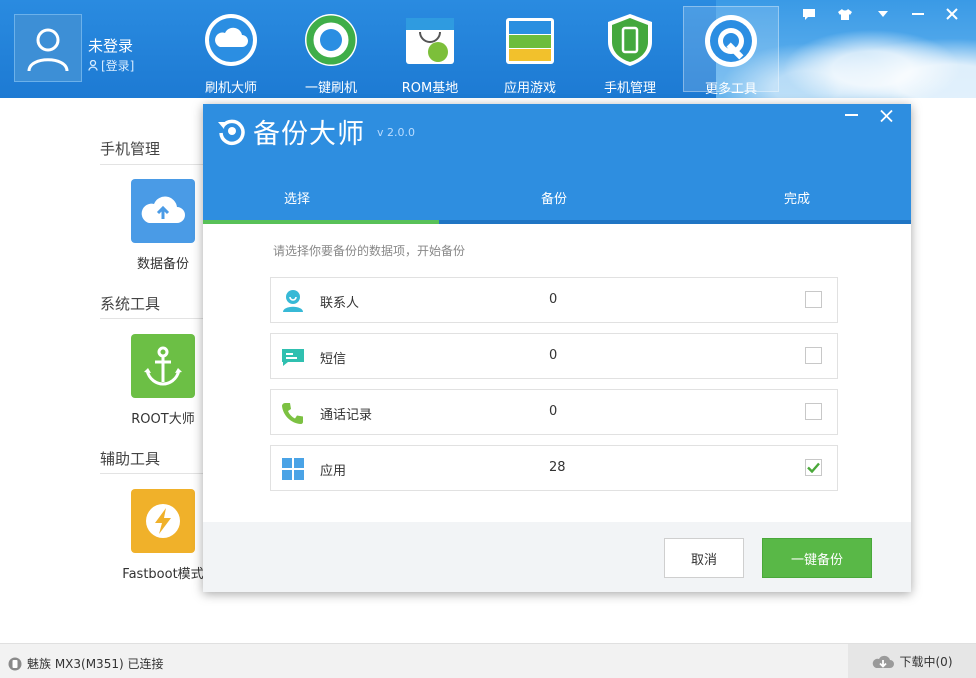 The image size is (976, 678). I want to click on download-label: 下载中(0), so click(926, 662).